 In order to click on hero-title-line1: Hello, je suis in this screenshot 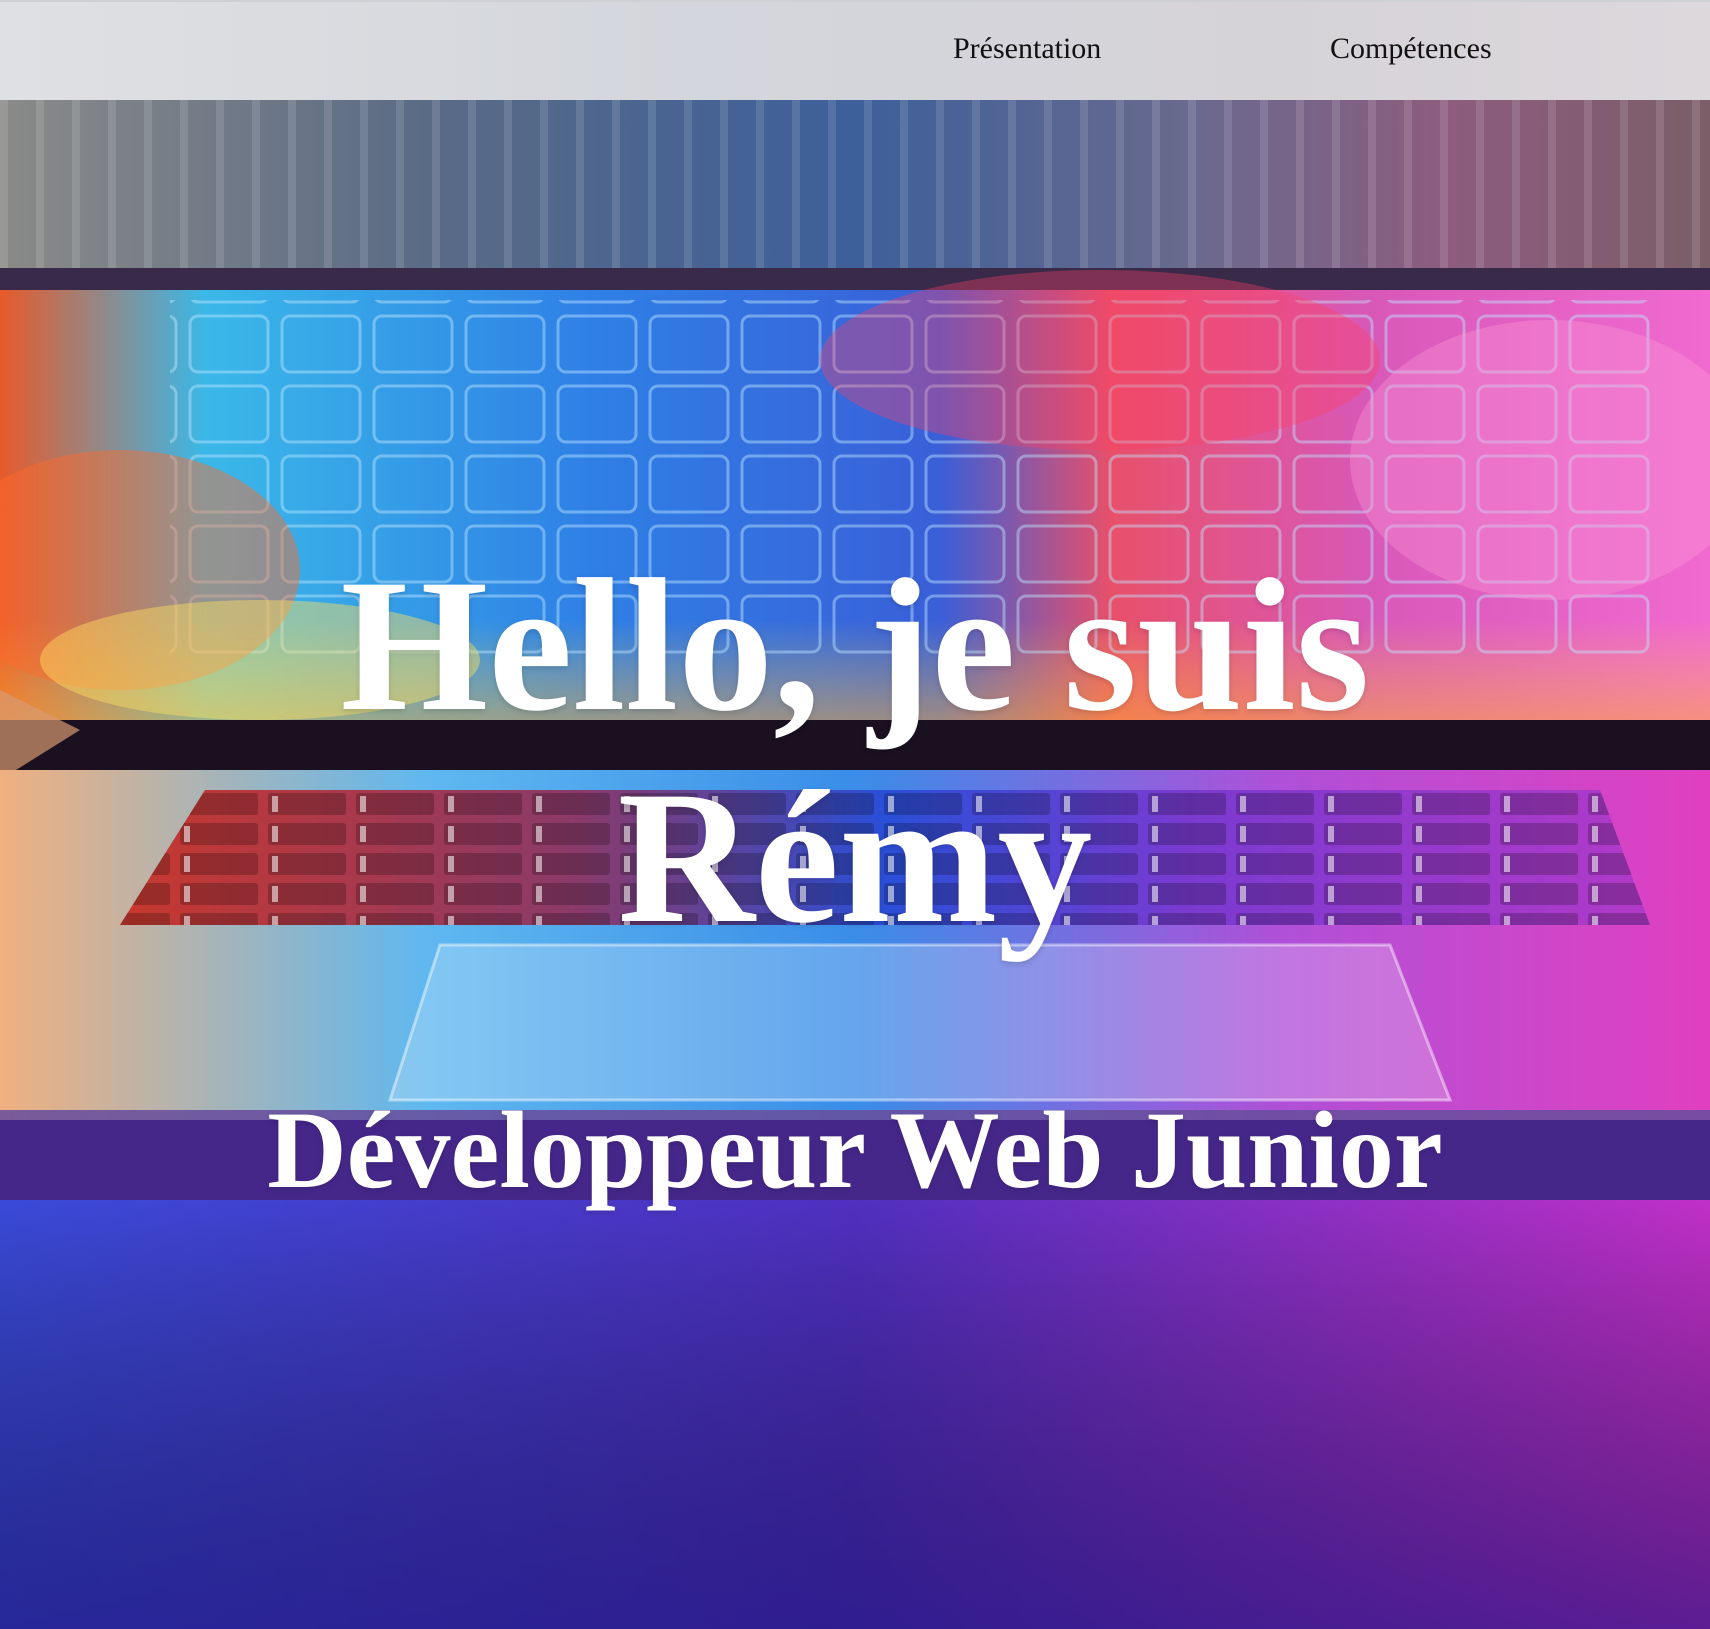, I will do `click(855, 646)`.